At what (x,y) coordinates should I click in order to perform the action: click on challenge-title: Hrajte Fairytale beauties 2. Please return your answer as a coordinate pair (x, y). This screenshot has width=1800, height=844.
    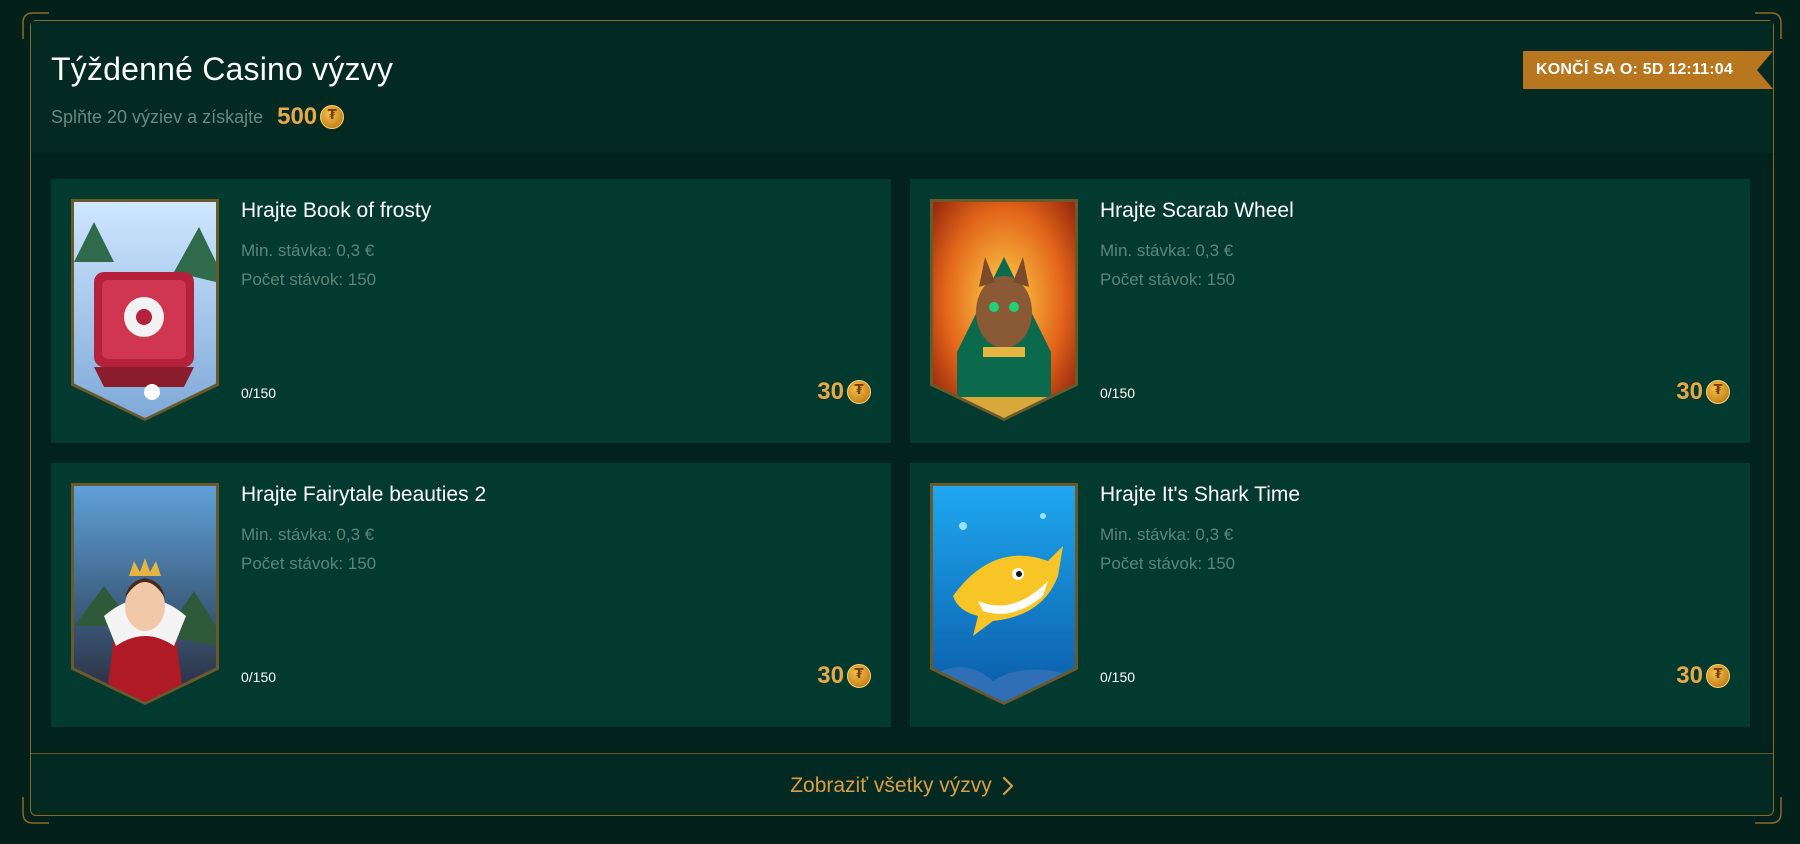
    Looking at the image, I should click on (364, 494).